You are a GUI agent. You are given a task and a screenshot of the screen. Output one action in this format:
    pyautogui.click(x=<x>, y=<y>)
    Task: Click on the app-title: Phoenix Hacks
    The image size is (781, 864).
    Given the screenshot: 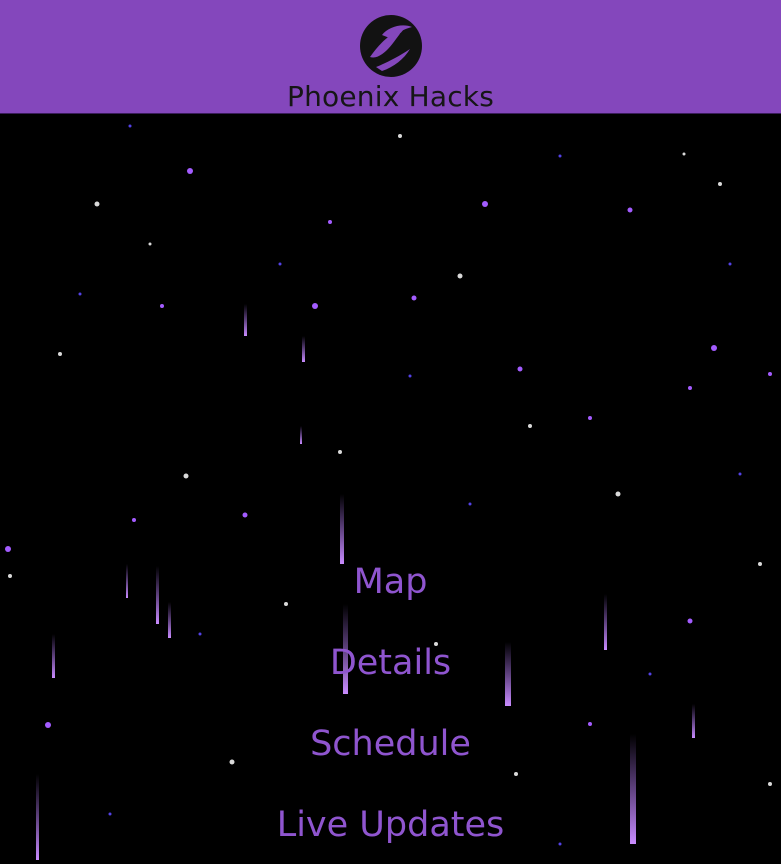 What is the action you would take?
    pyautogui.click(x=390, y=96)
    